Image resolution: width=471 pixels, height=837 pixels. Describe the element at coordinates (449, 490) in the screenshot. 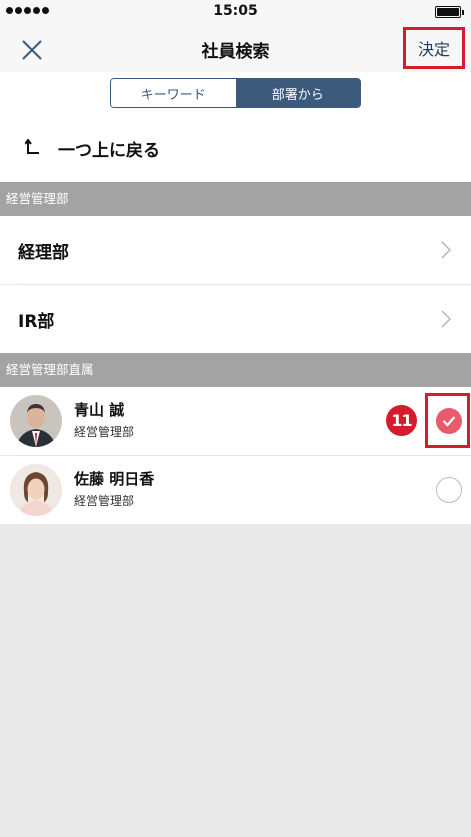

I see `unselected-checkbox` at that location.